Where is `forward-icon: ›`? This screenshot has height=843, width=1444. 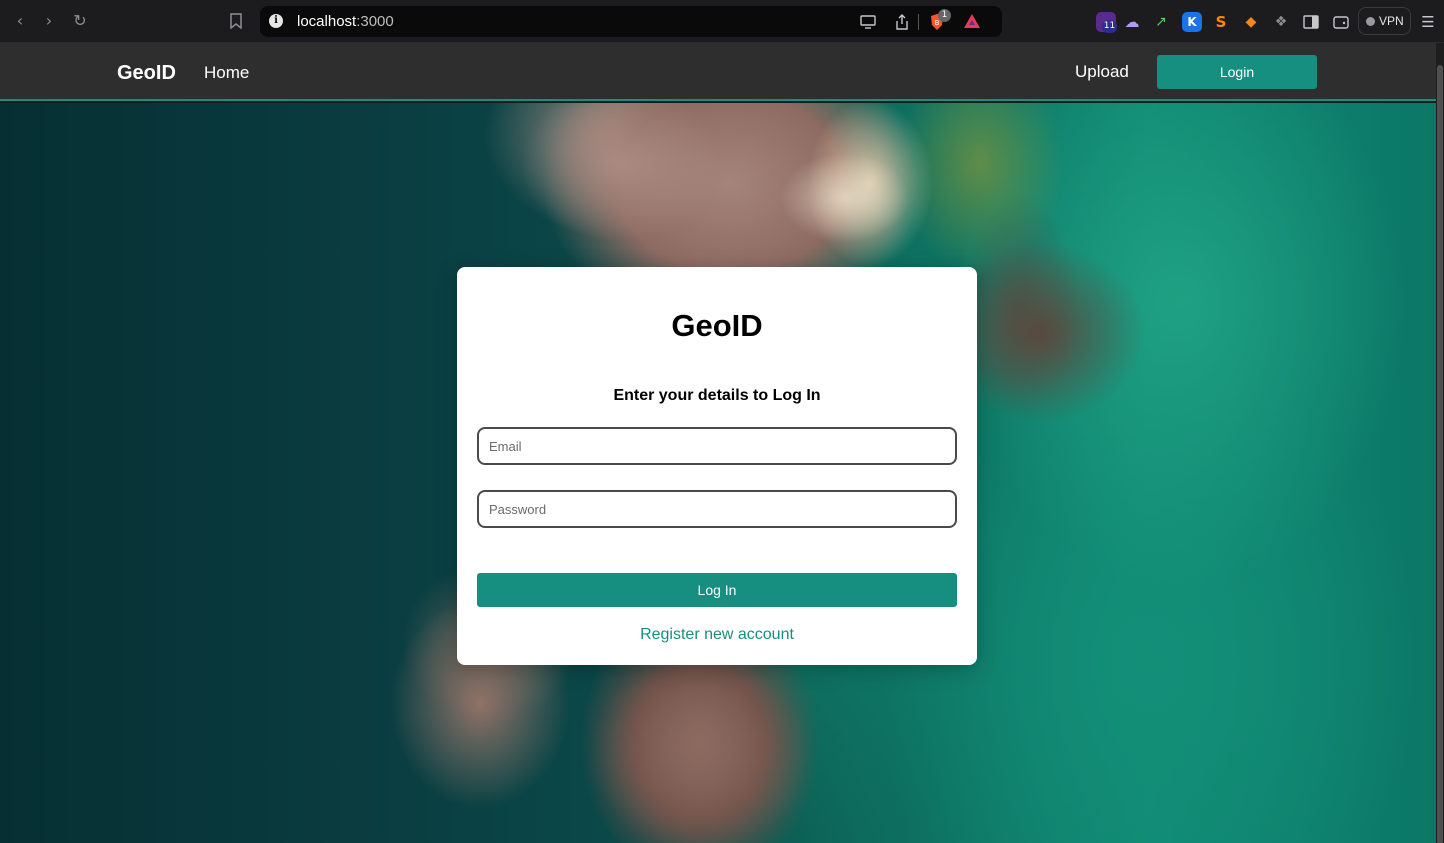
forward-icon: › is located at coordinates (49, 21).